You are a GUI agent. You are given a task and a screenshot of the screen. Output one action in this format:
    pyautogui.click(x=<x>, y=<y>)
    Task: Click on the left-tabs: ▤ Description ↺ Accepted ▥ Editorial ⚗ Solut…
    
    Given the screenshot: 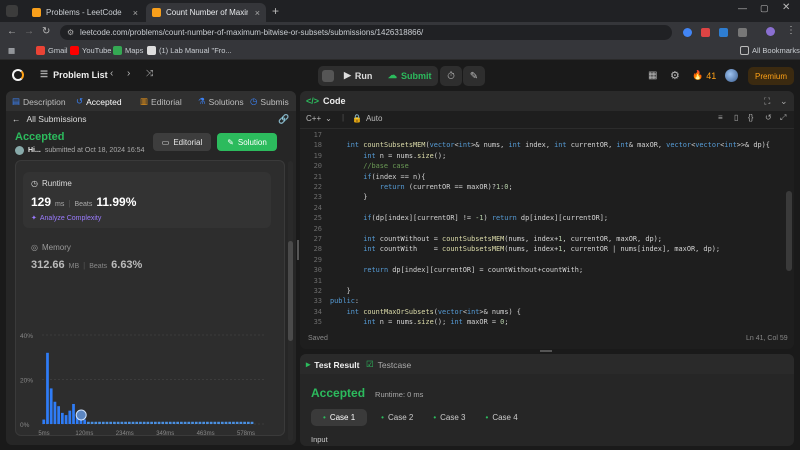 What is the action you would take?
    pyautogui.click(x=151, y=101)
    